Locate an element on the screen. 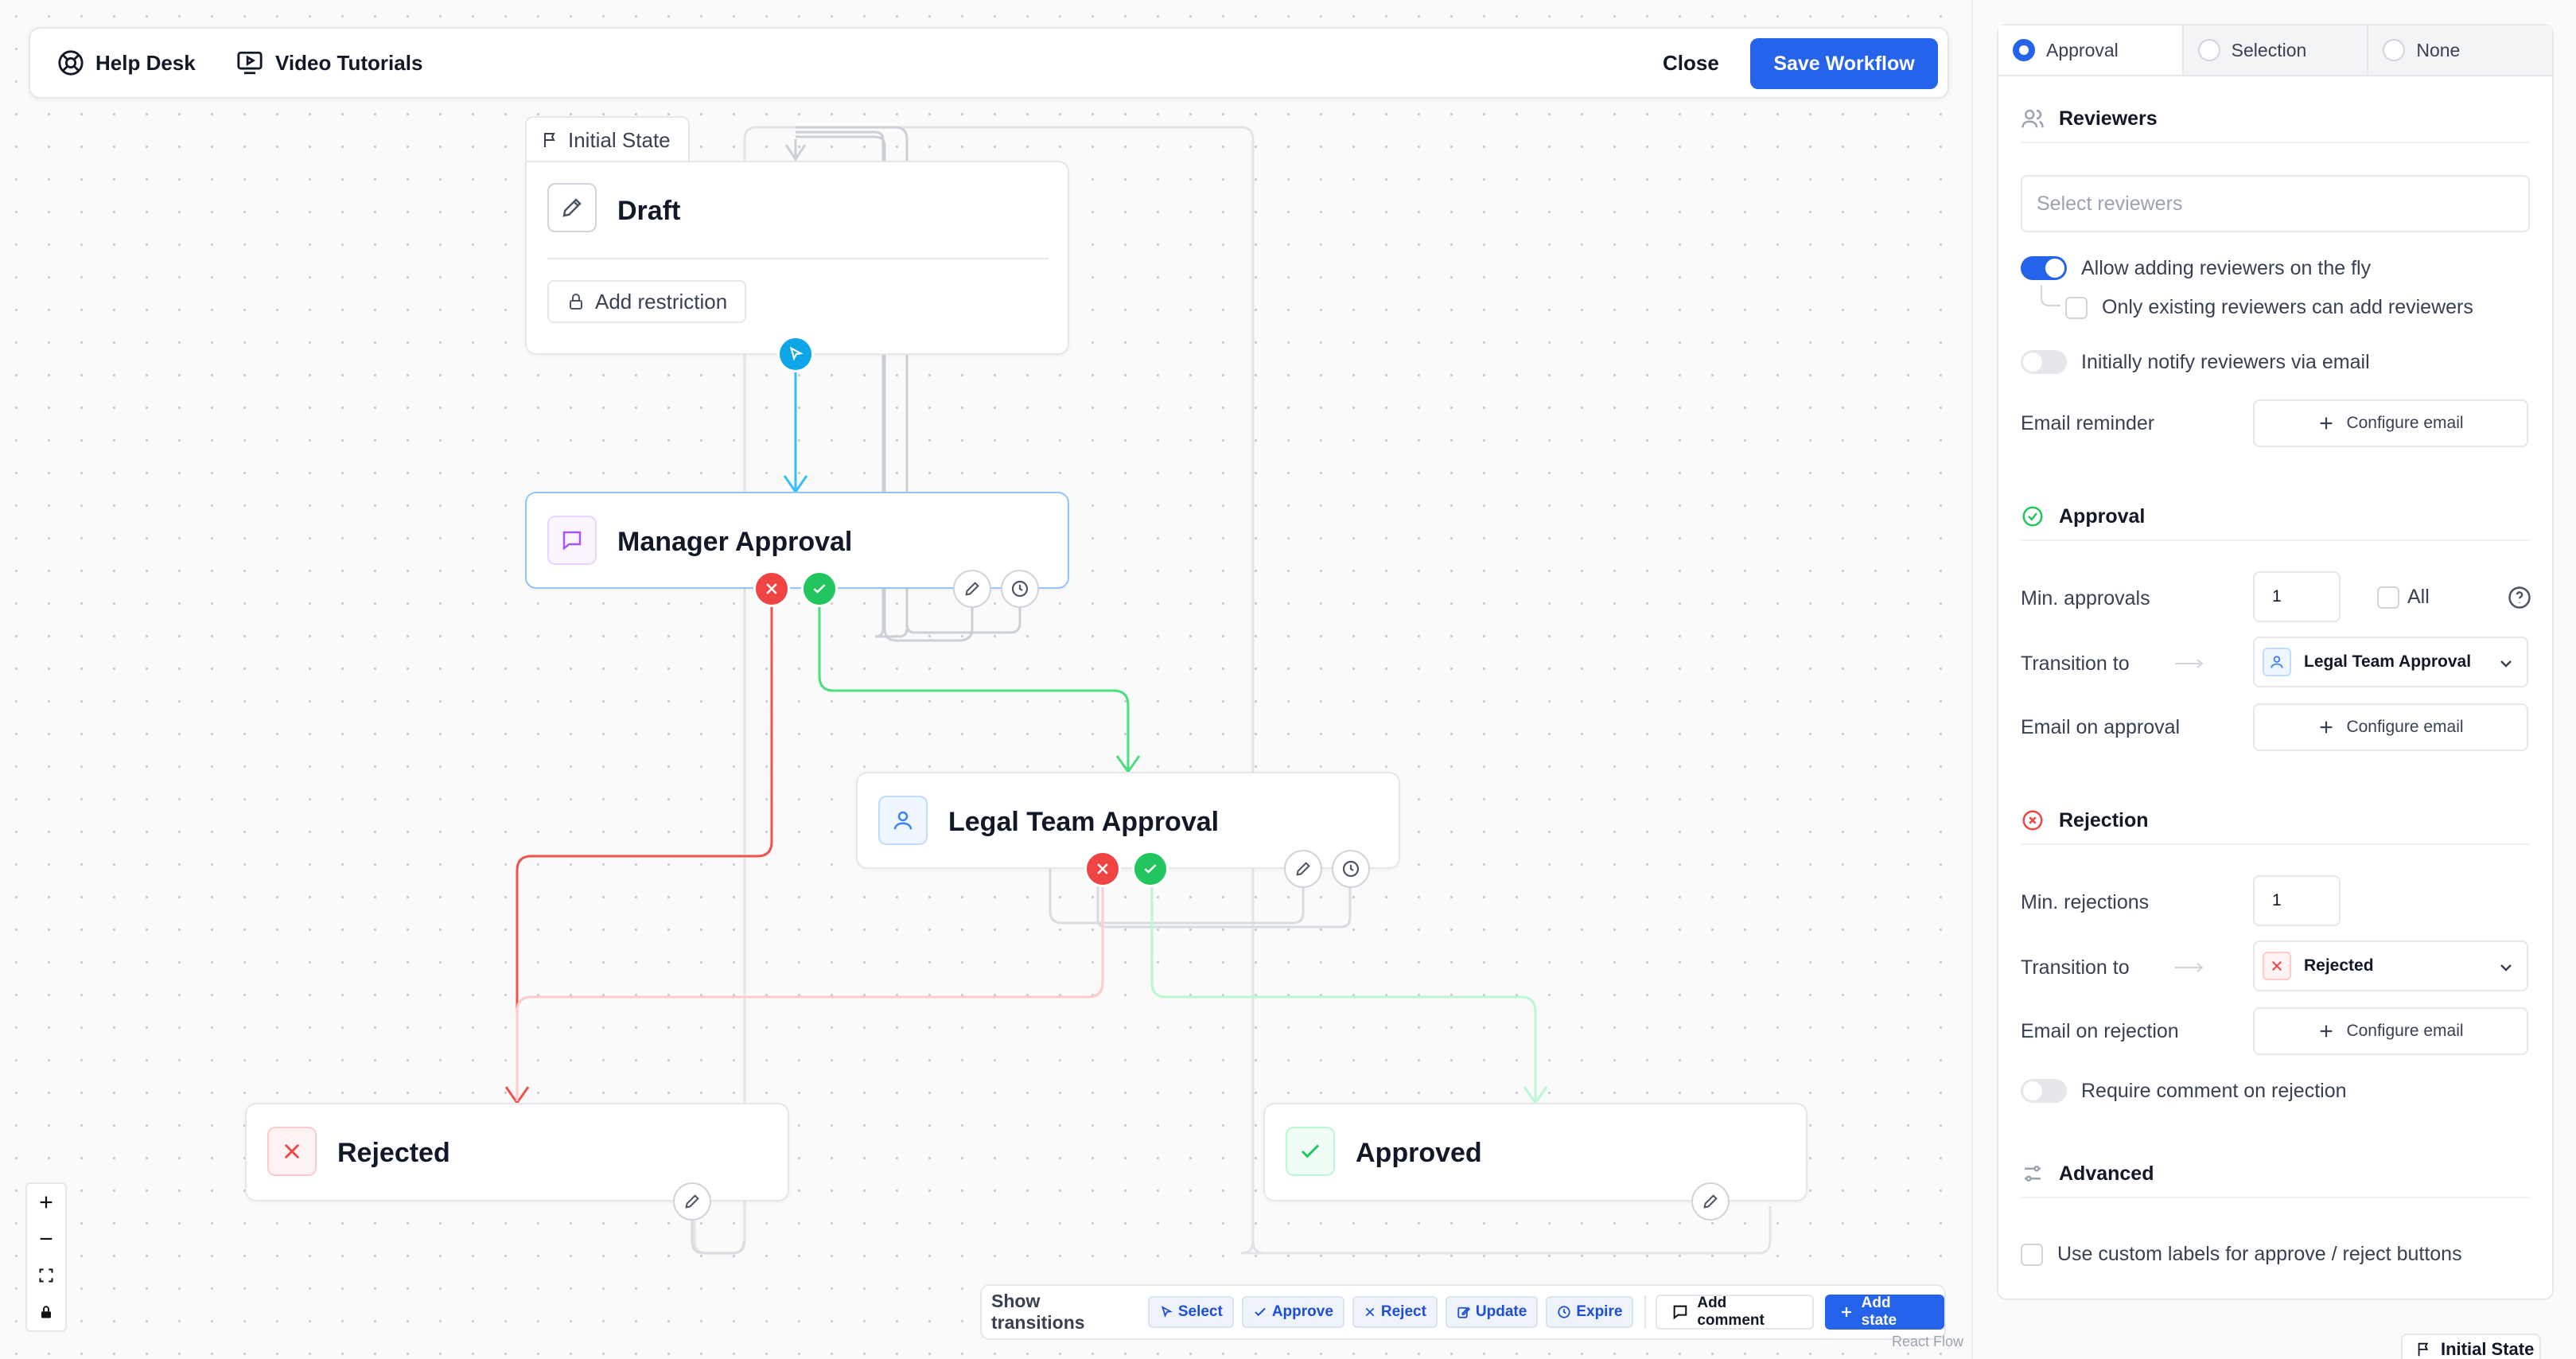  x-icon is located at coordinates (1103, 868).